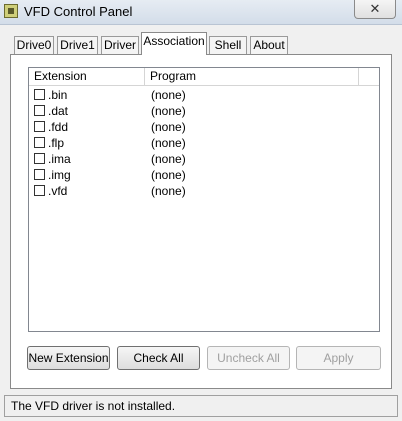  Describe the element at coordinates (78, 11) in the screenshot. I see `window-title: VFD Control Panel` at that location.